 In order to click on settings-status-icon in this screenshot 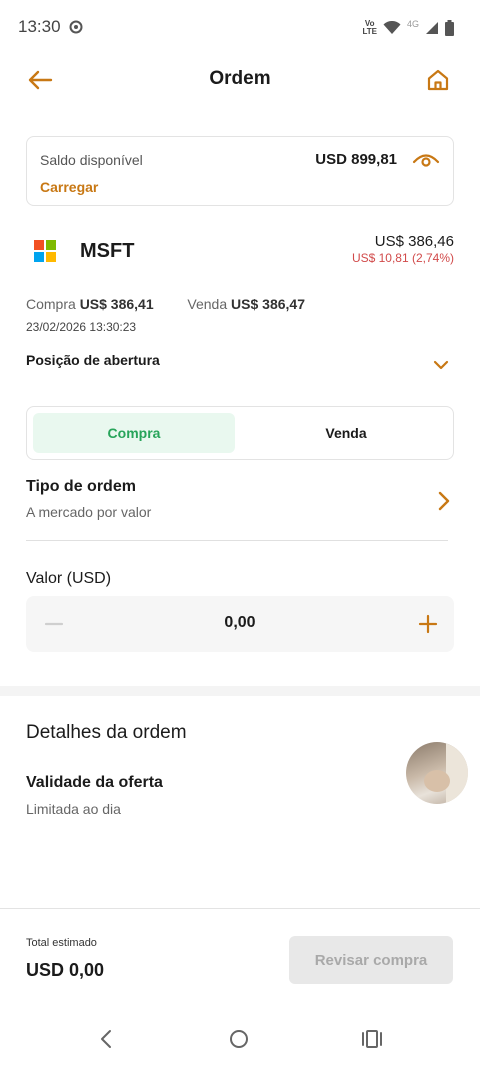, I will do `click(76, 27)`.